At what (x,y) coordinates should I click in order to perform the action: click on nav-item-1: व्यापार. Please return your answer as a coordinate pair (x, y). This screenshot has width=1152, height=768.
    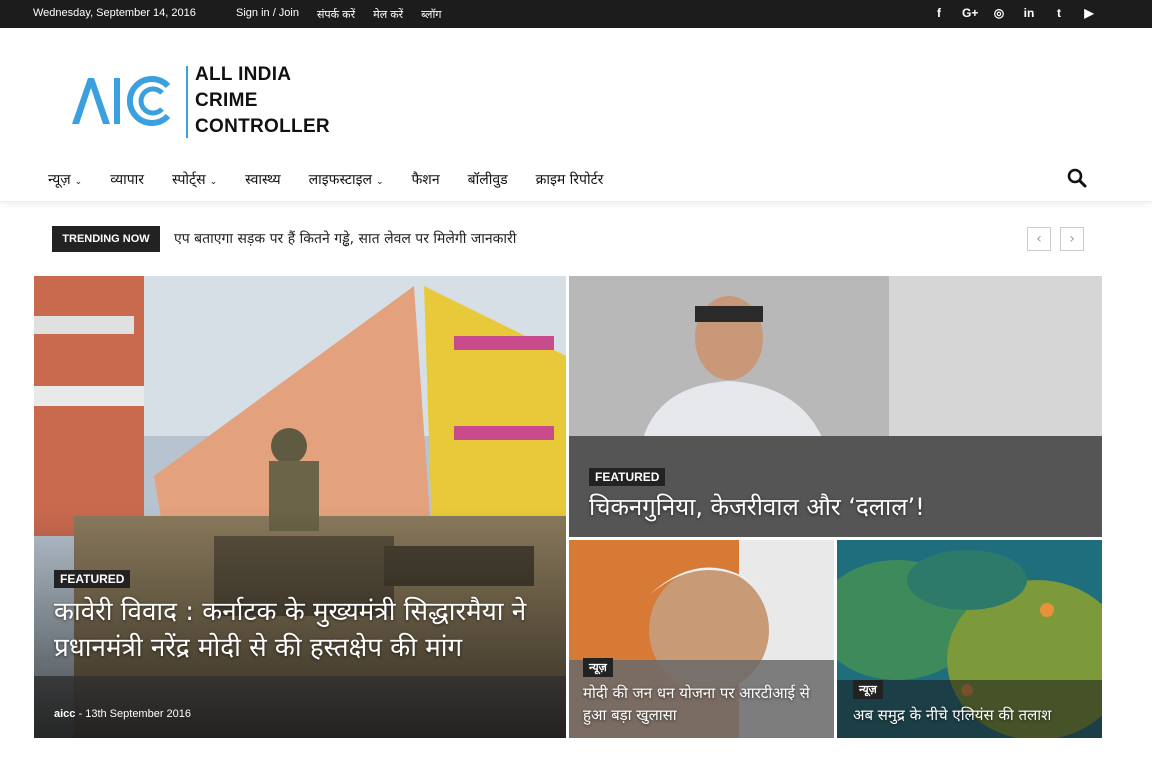
    Looking at the image, I should click on (127, 179).